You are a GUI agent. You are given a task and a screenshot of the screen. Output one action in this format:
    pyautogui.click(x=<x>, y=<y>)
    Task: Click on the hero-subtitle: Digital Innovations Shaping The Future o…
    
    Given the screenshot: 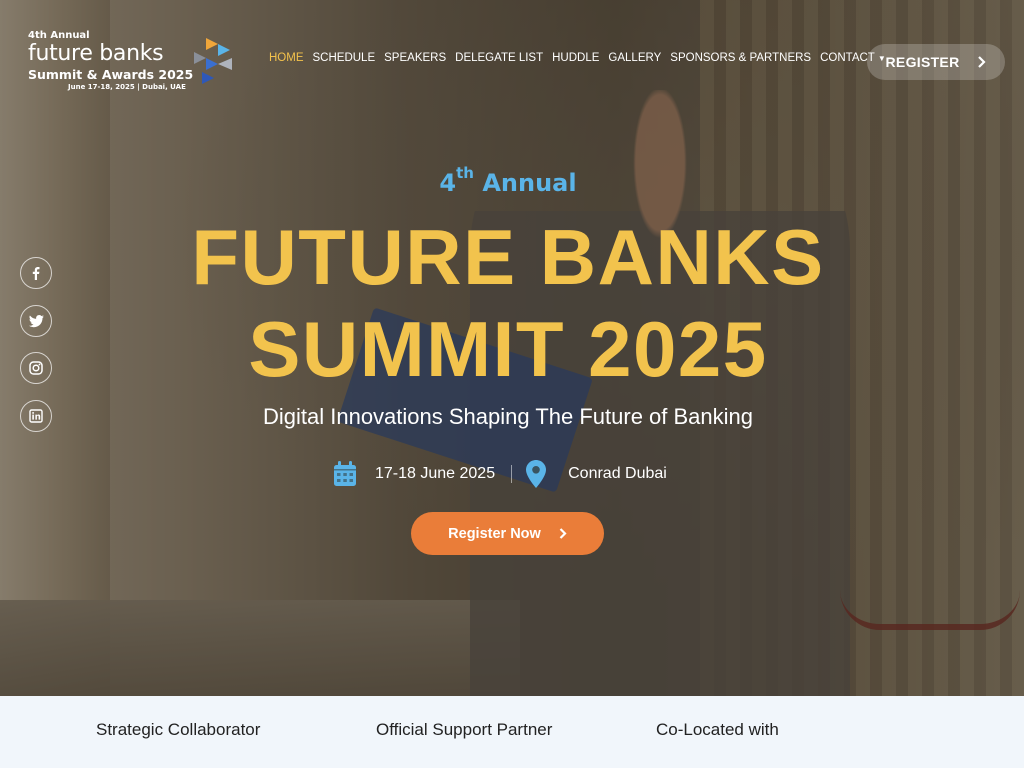 What is the action you would take?
    pyautogui.click(x=507, y=416)
    